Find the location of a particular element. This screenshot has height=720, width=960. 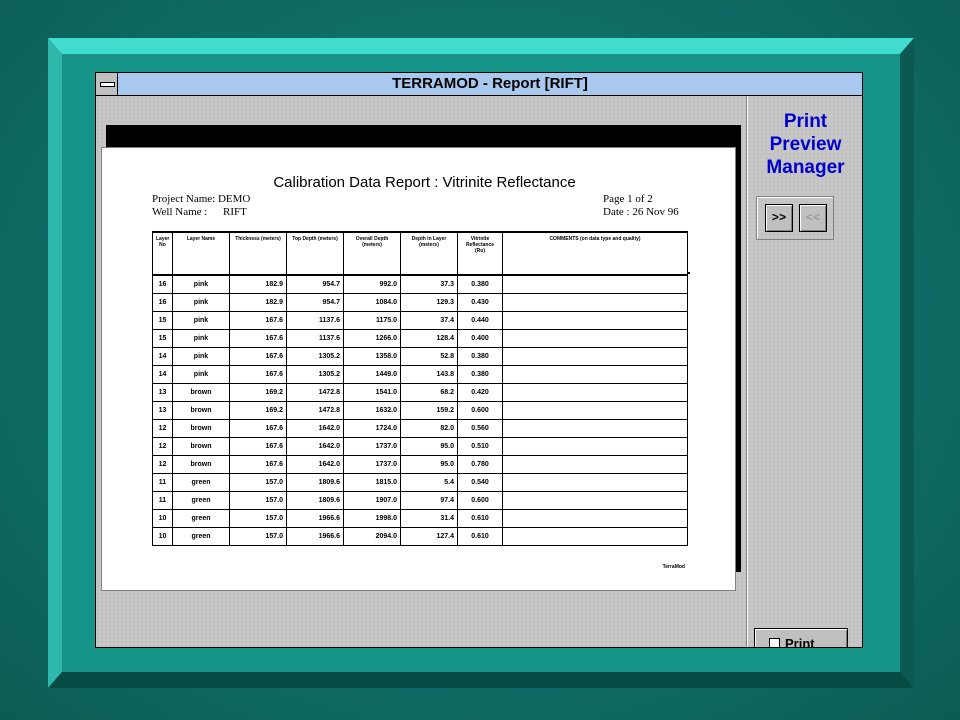

report-date: Date : 26 Nov 96 is located at coordinates (641, 212).